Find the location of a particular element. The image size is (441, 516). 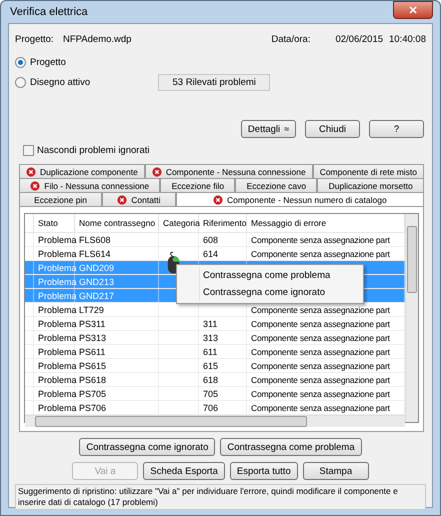

table-cell: GND217 is located at coordinates (96, 295).